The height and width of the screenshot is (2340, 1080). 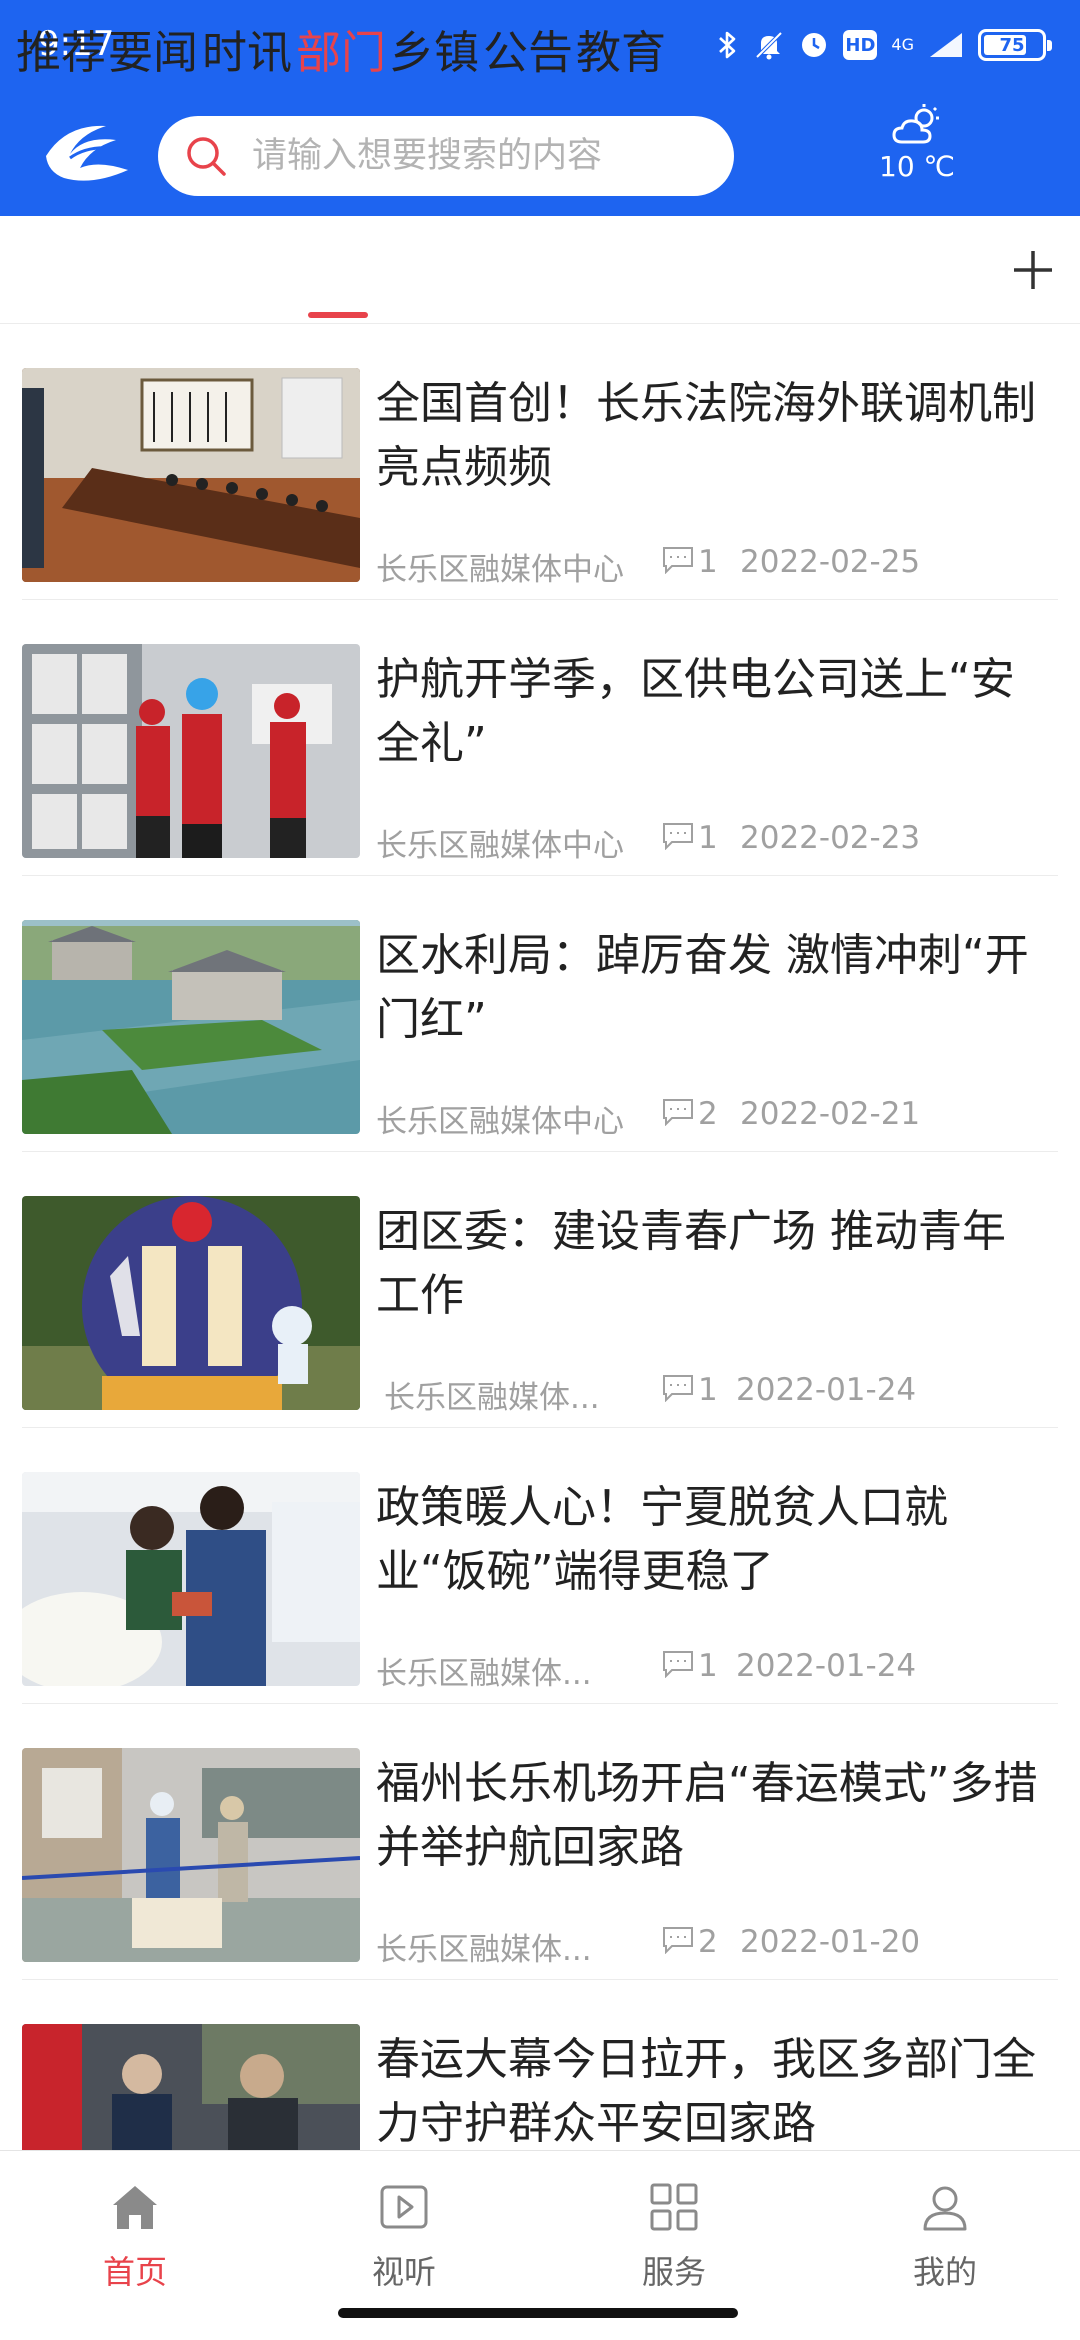 I want to click on news-title: 全国首创！长乐法院海外联调机制亮点频频, so click(x=711, y=436).